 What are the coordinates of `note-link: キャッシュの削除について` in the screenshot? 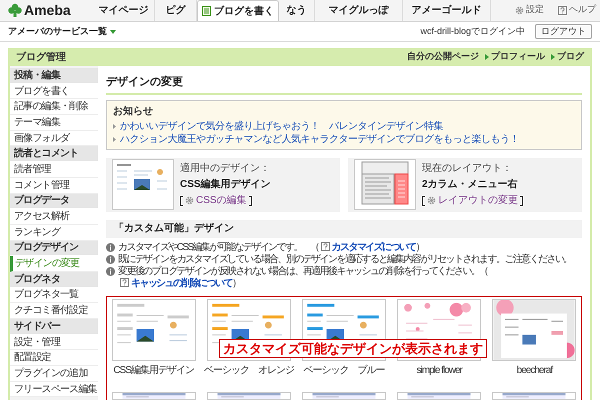 It's located at (181, 283).